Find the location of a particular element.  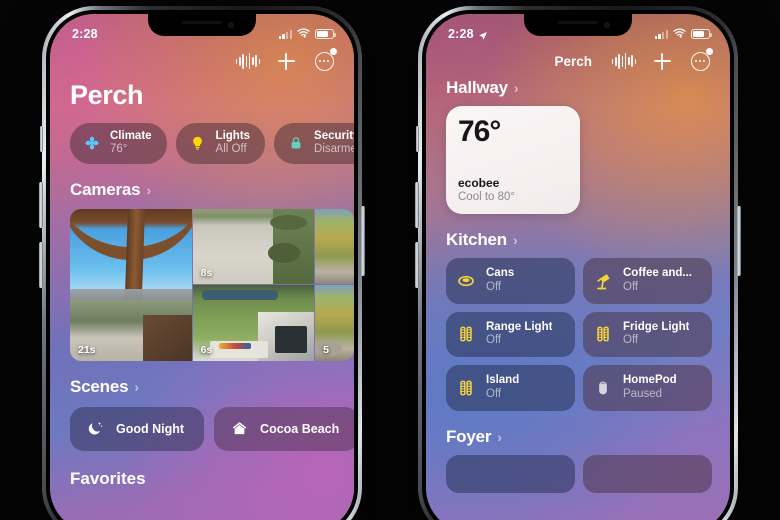

scene-label: Good Night is located at coordinates (150, 428).